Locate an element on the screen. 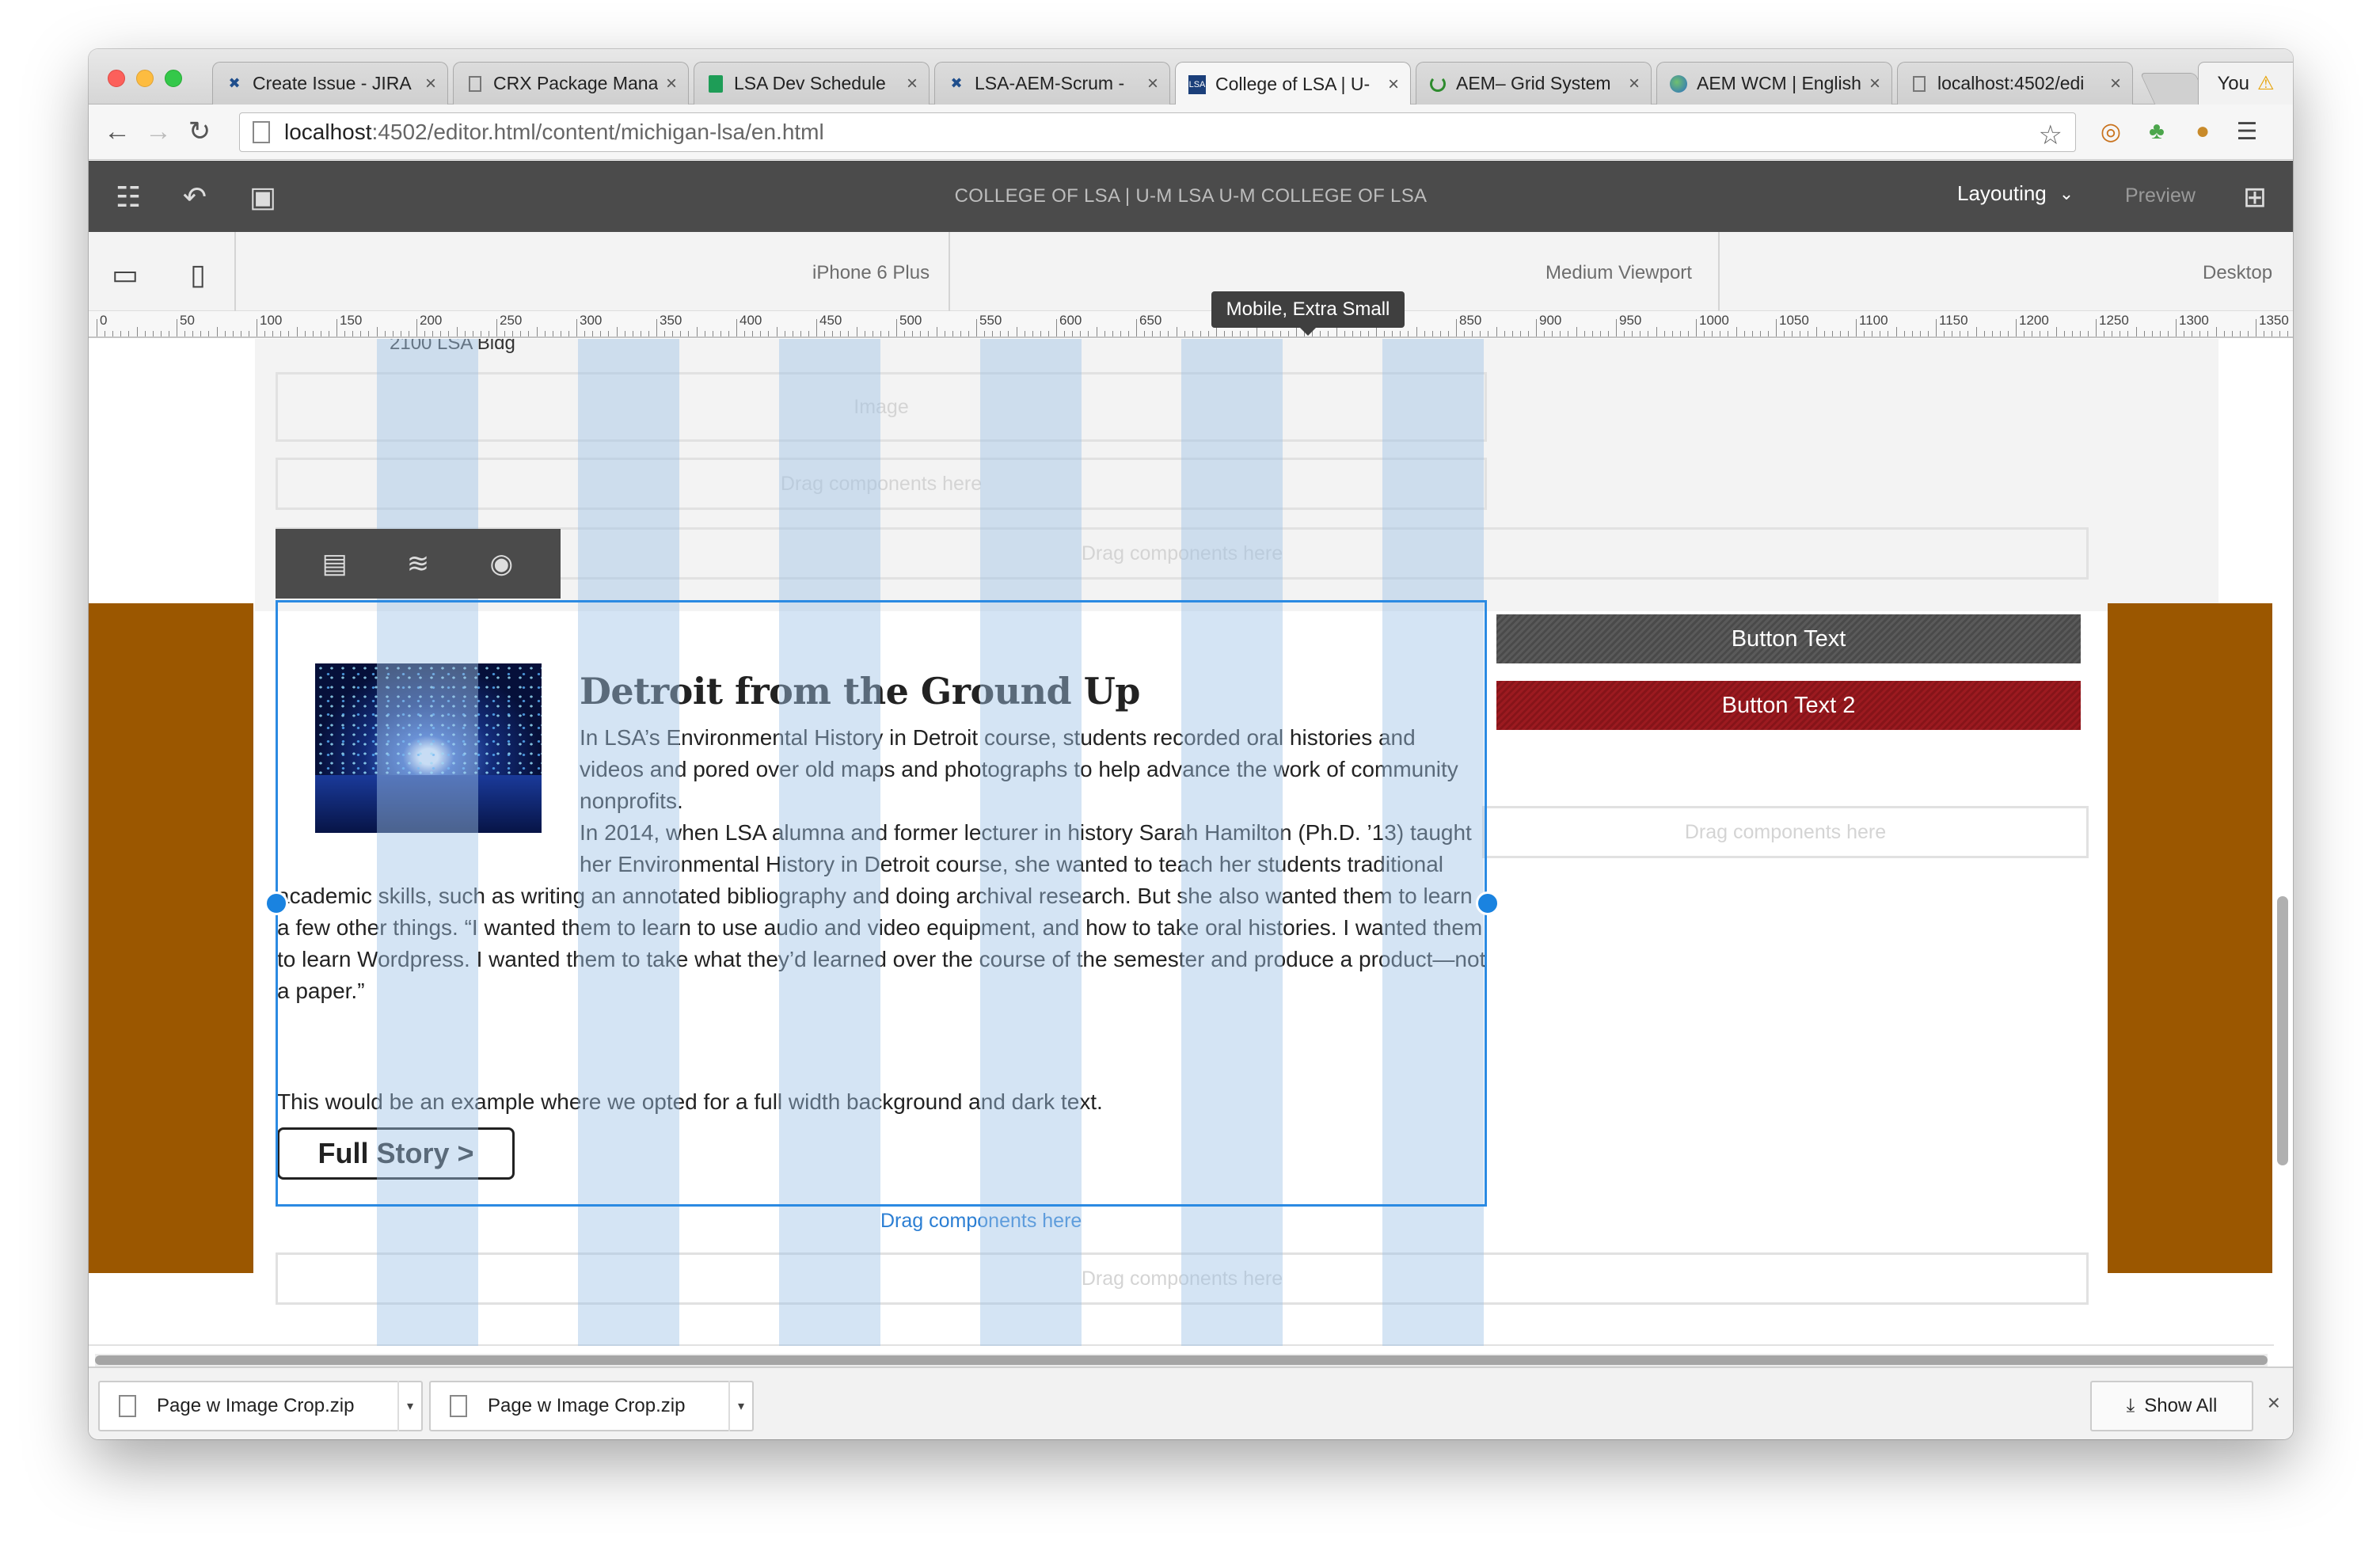  extension-ring-icon: ◎ is located at coordinates (2111, 132).